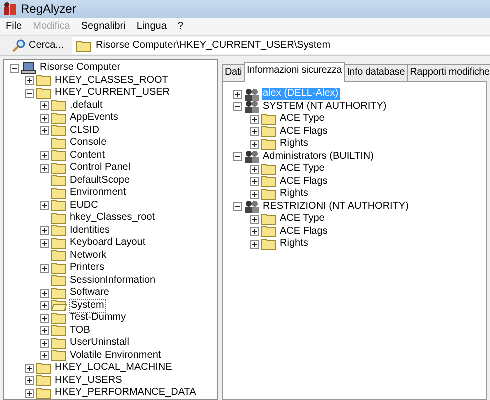 The width and height of the screenshot is (490, 400). I want to click on tab: Rapporti modifiche, so click(448, 72).